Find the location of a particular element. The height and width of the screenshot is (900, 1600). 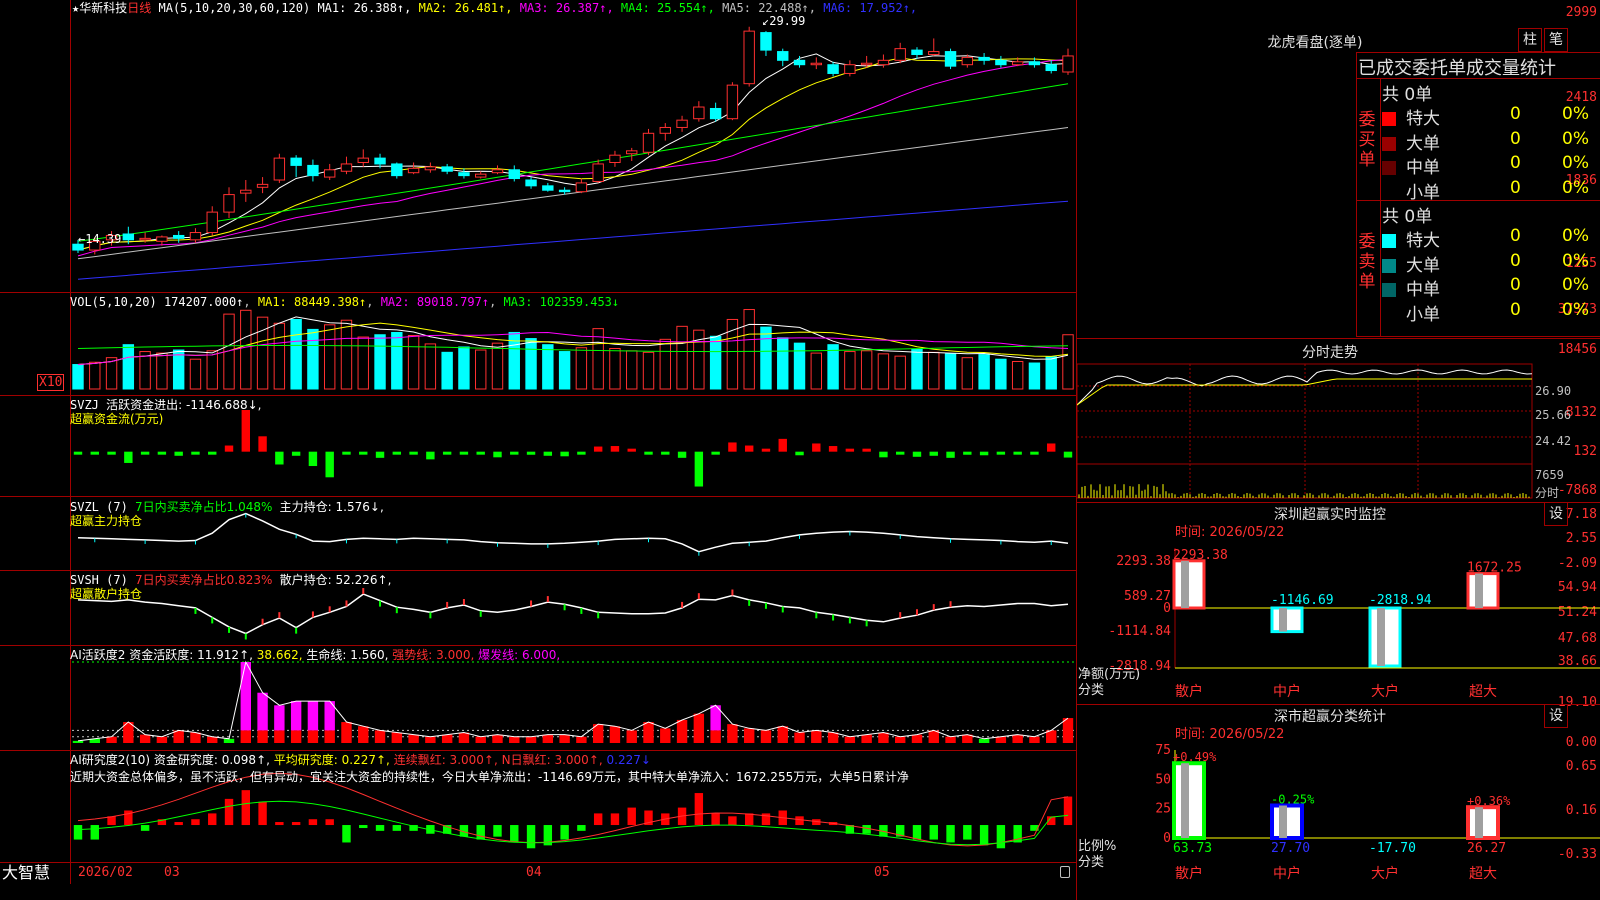

order-row: 大单 0 0% is located at coordinates (1491, 141).